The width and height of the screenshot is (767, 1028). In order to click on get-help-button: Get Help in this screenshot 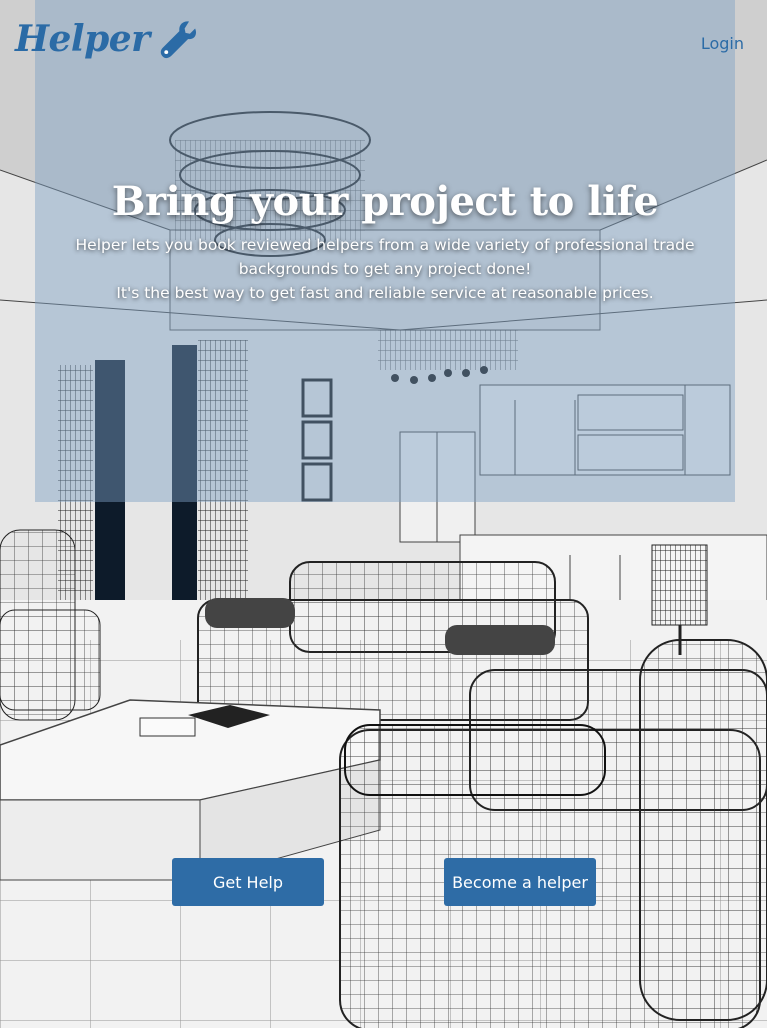, I will do `click(248, 882)`.